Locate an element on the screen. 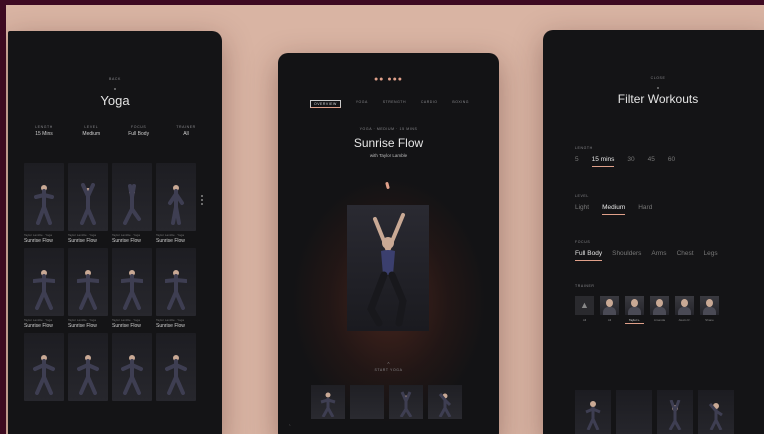  back-nav: Back is located at coordinates (115, 78).